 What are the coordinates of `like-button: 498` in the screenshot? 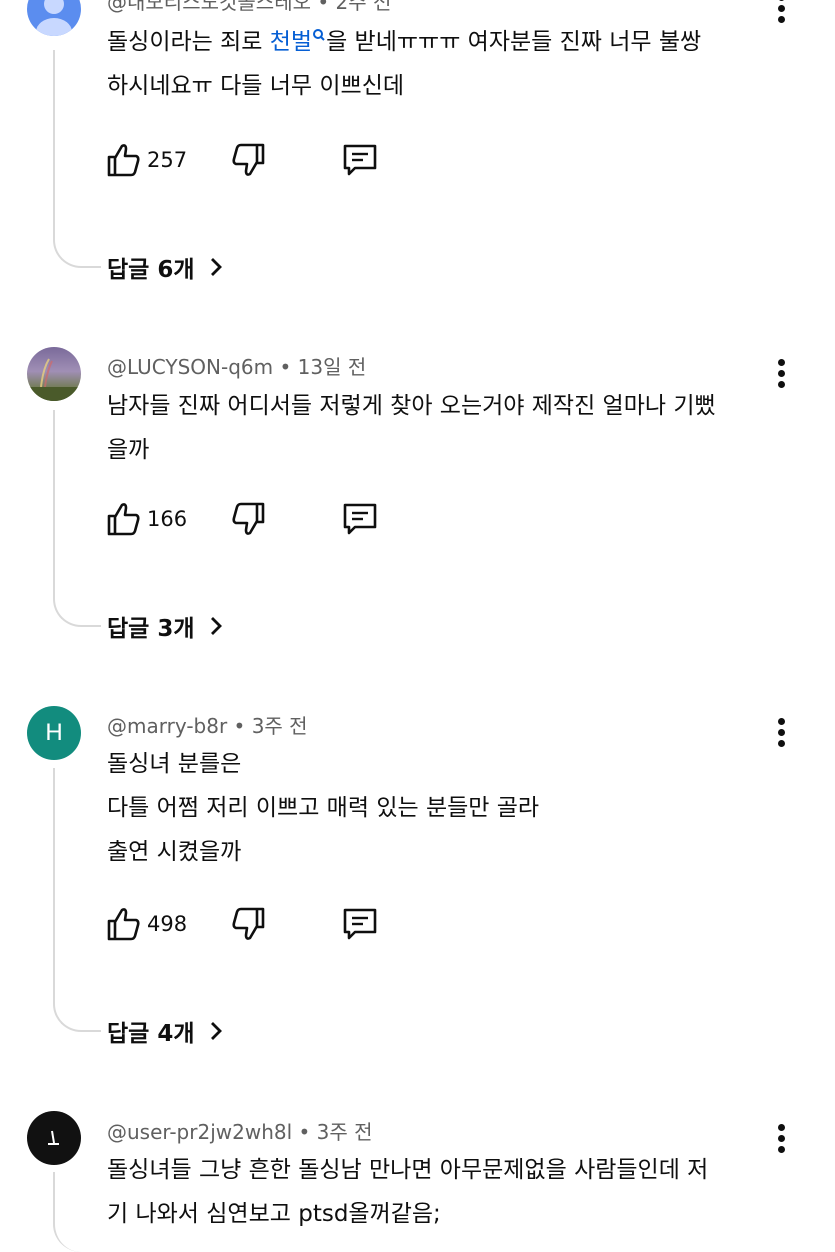 It's located at (146, 924).